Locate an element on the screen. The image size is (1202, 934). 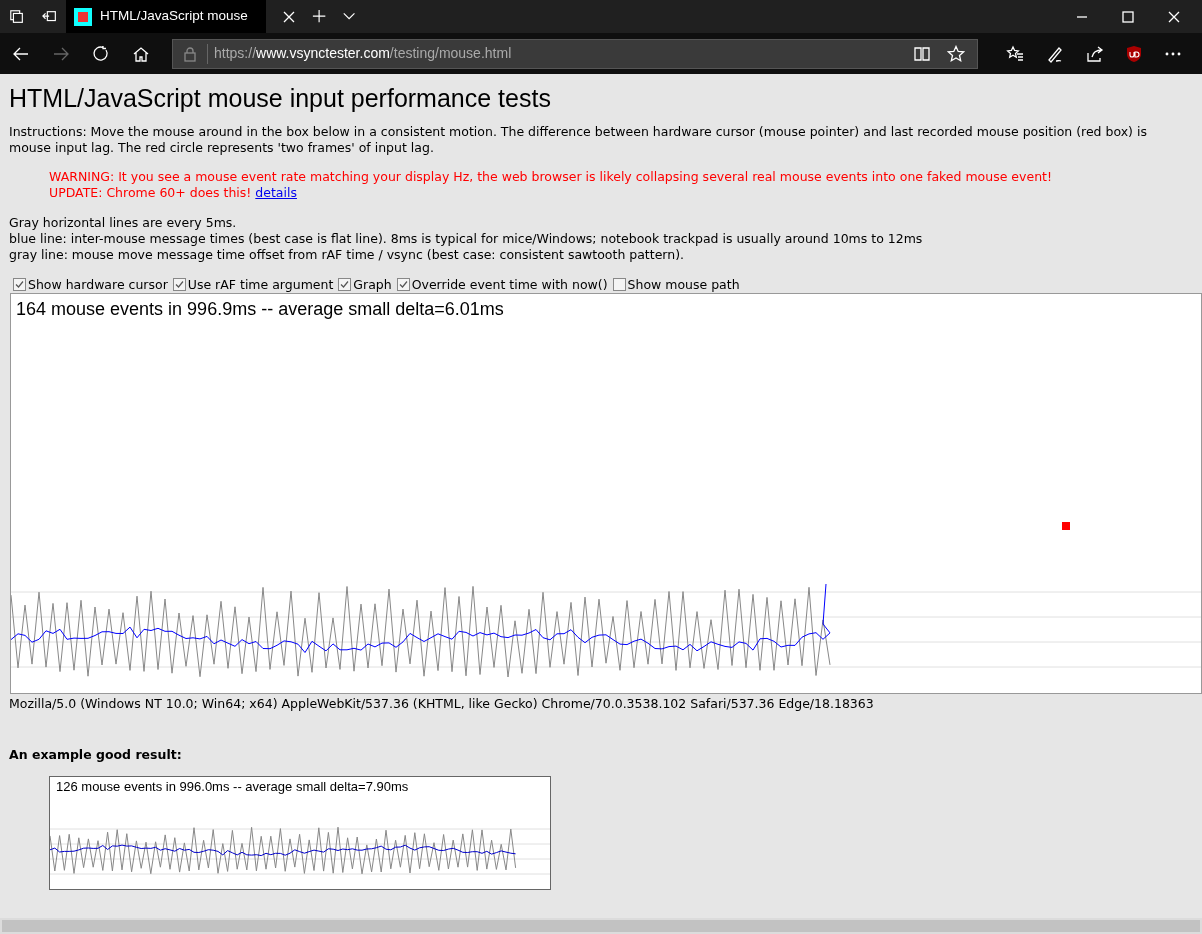
share-icon is located at coordinates (1095, 53).